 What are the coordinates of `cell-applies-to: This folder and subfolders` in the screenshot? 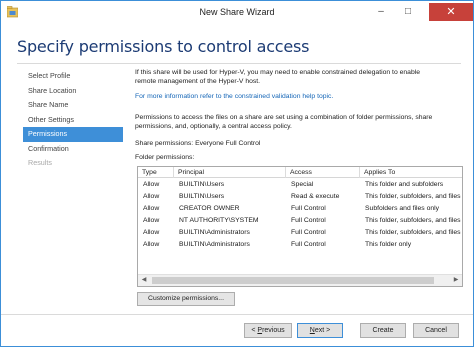 It's located at (404, 184).